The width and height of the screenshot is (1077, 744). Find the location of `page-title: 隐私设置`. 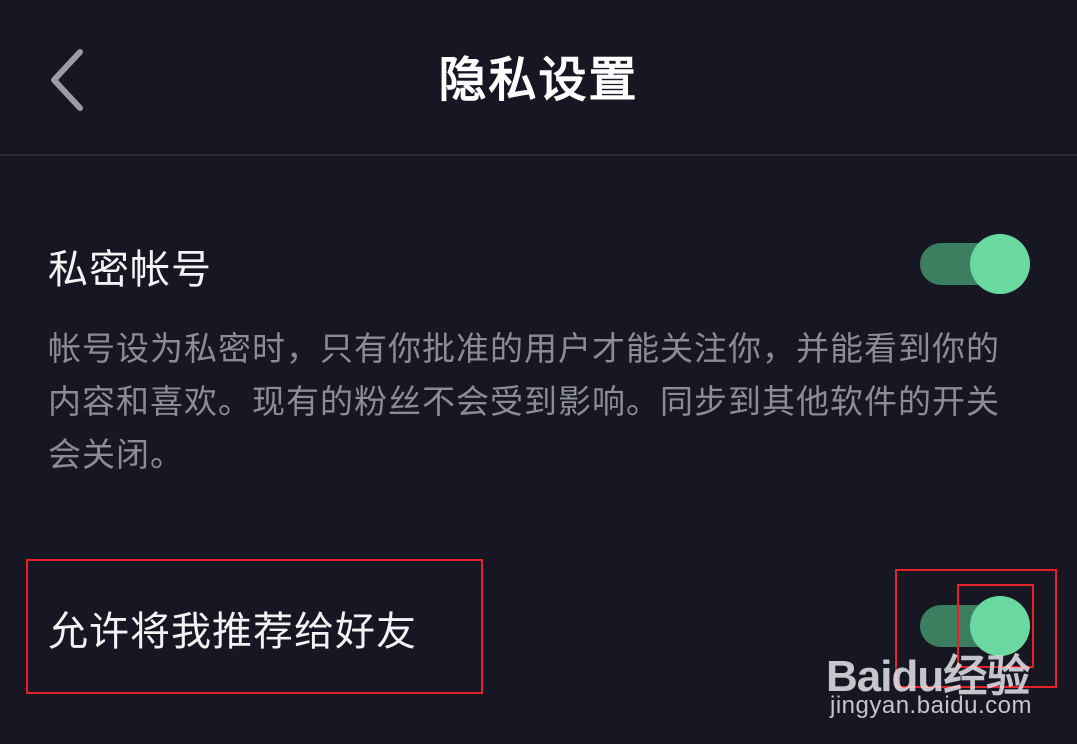

page-title: 隐私设置 is located at coordinates (538, 80).